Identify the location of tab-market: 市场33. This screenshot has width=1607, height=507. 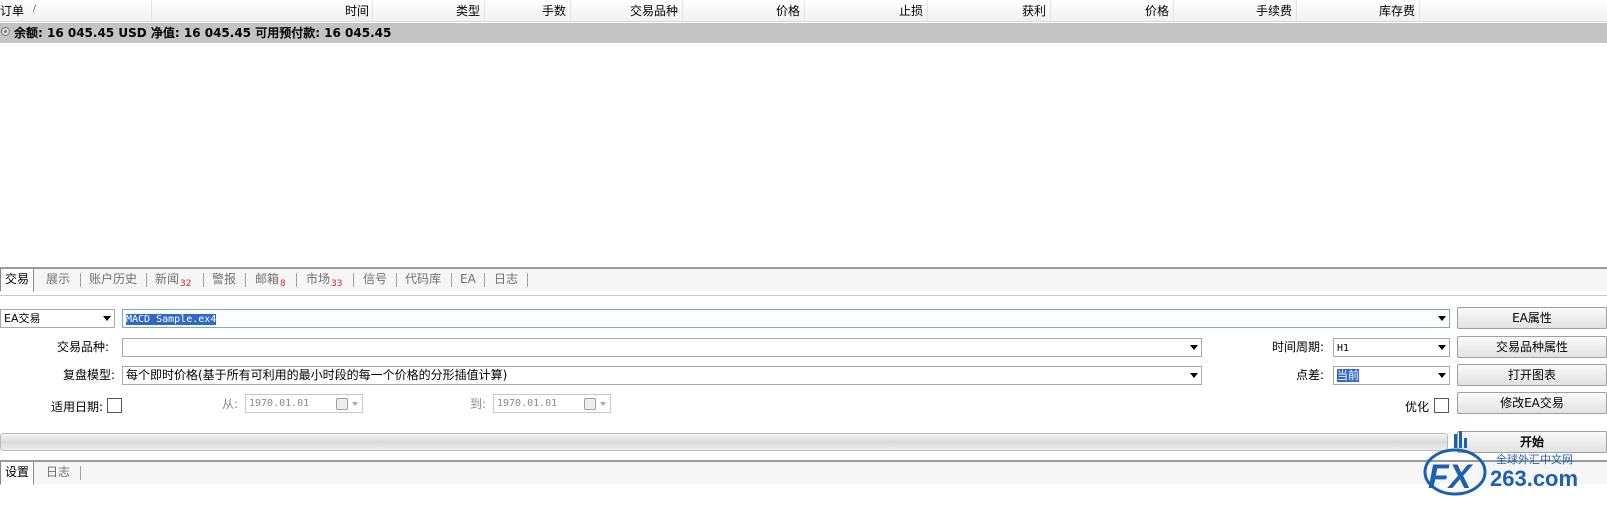
(324, 280).